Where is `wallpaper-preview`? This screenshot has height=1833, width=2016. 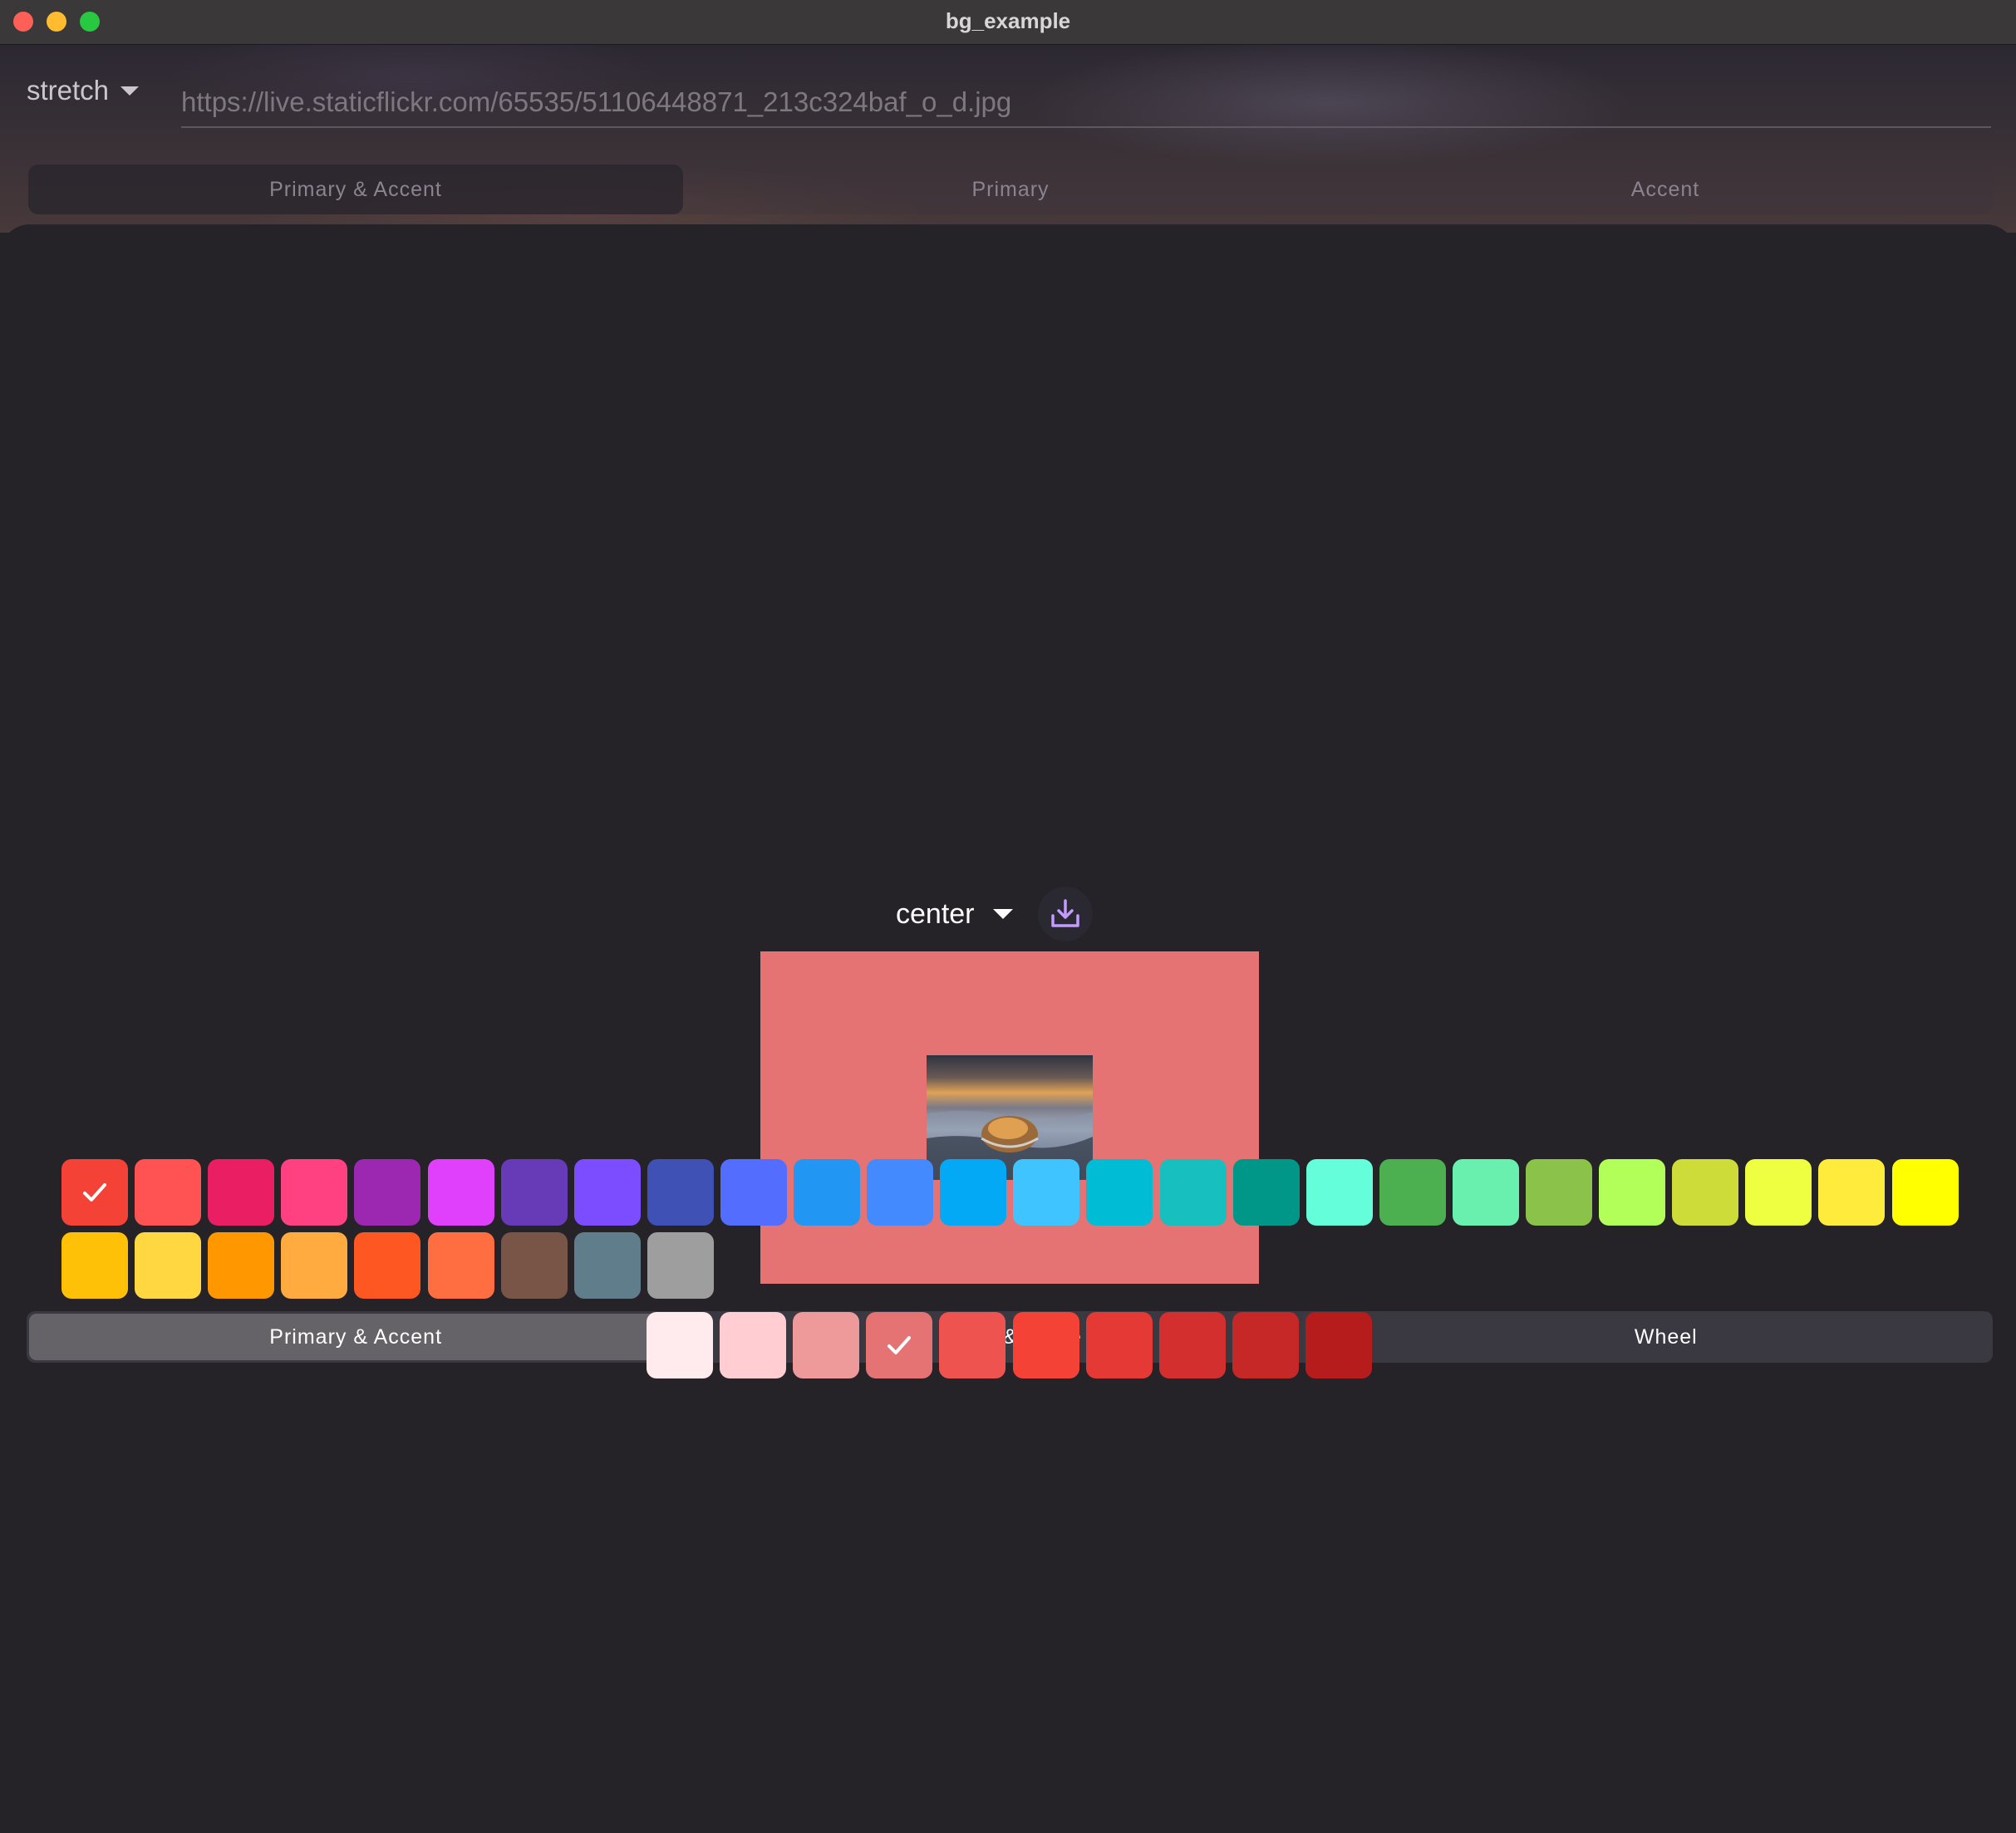 wallpaper-preview is located at coordinates (1009, 1117).